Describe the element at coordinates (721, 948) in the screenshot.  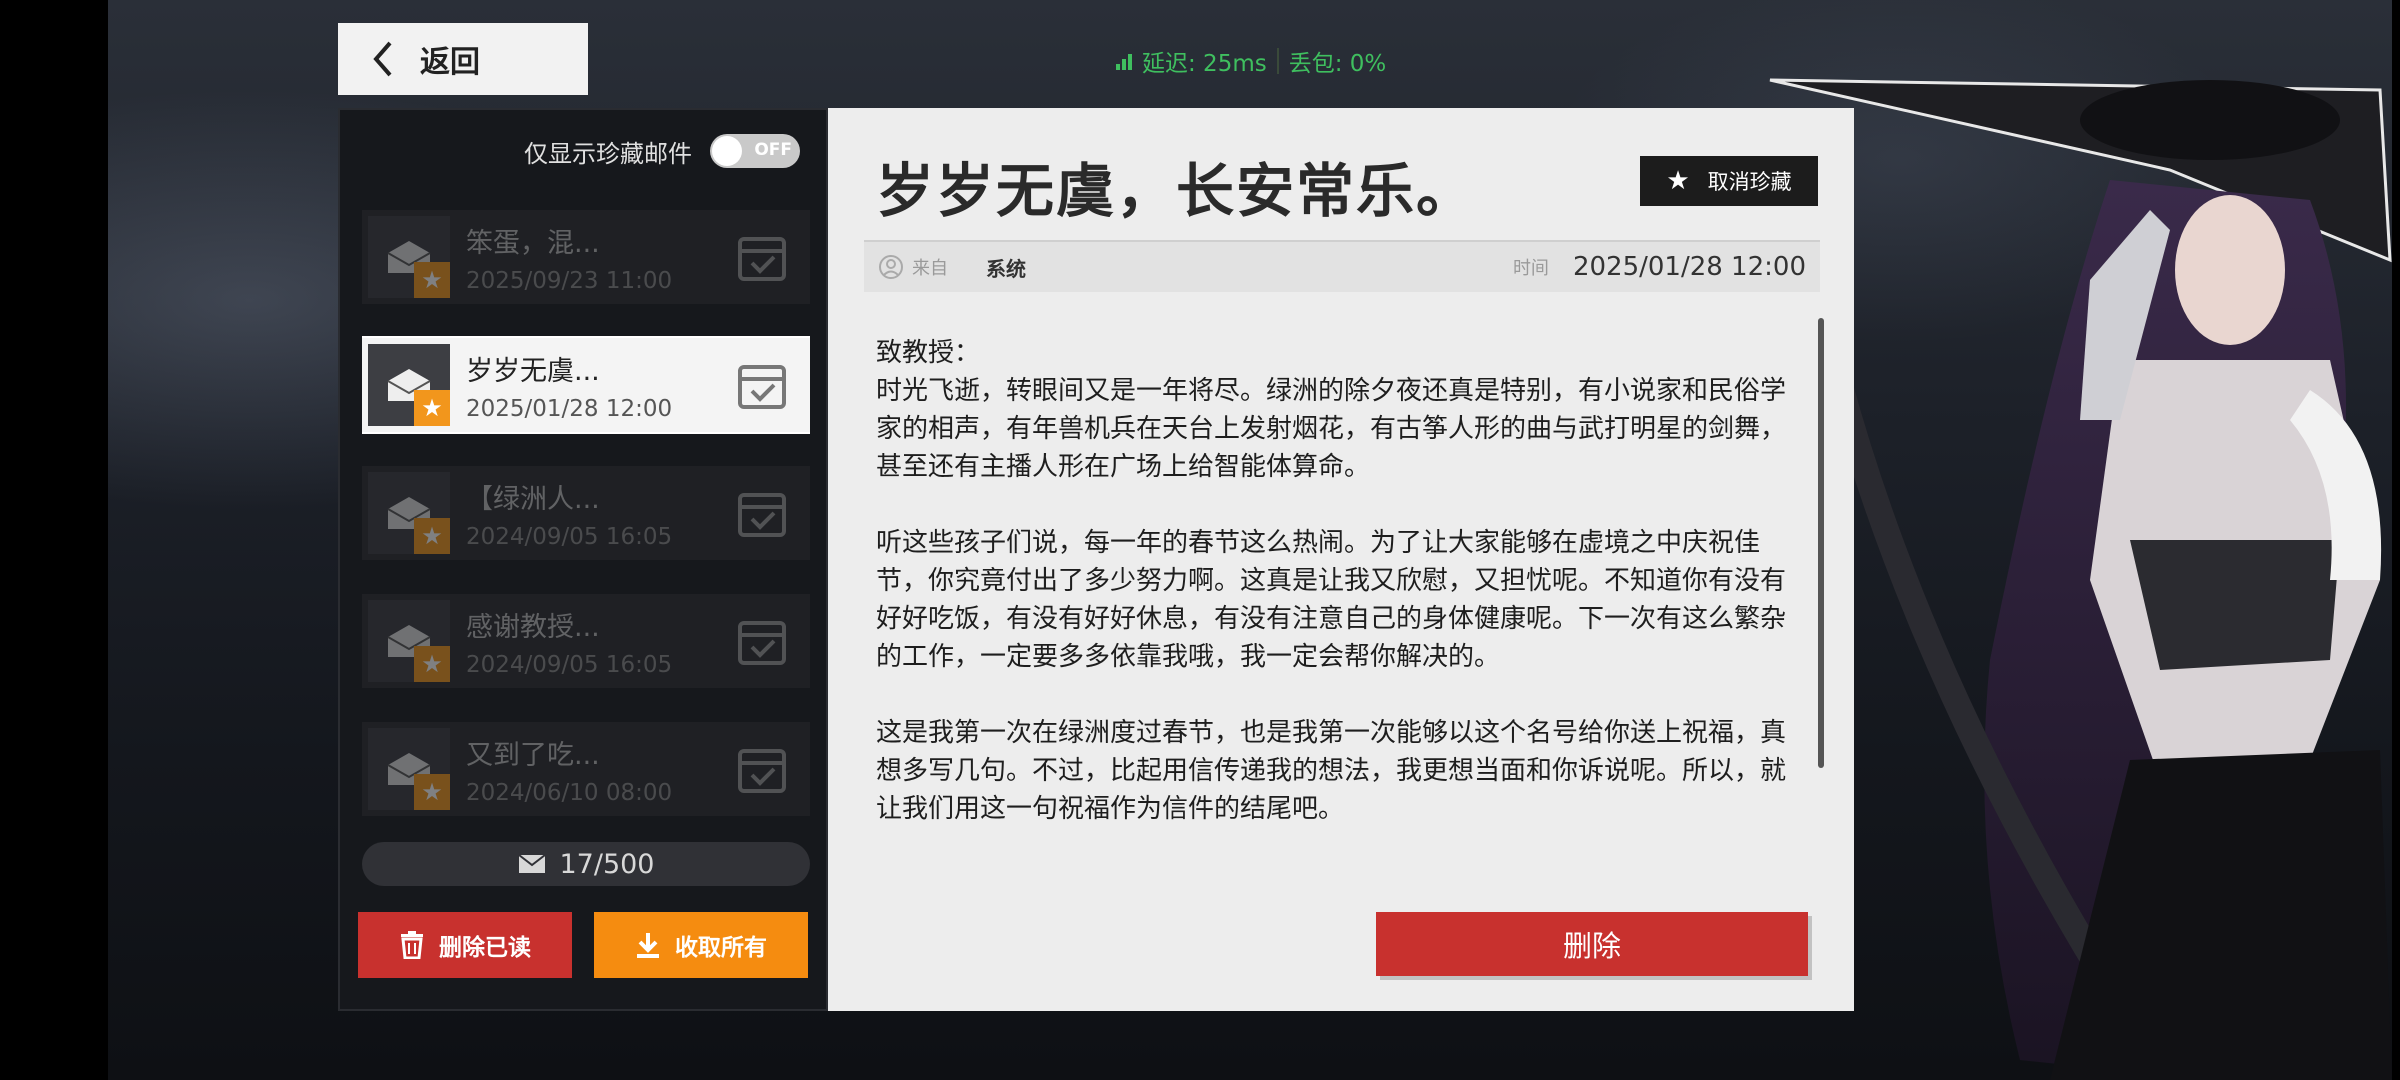
I see `collect-all-label: 收取所有` at that location.